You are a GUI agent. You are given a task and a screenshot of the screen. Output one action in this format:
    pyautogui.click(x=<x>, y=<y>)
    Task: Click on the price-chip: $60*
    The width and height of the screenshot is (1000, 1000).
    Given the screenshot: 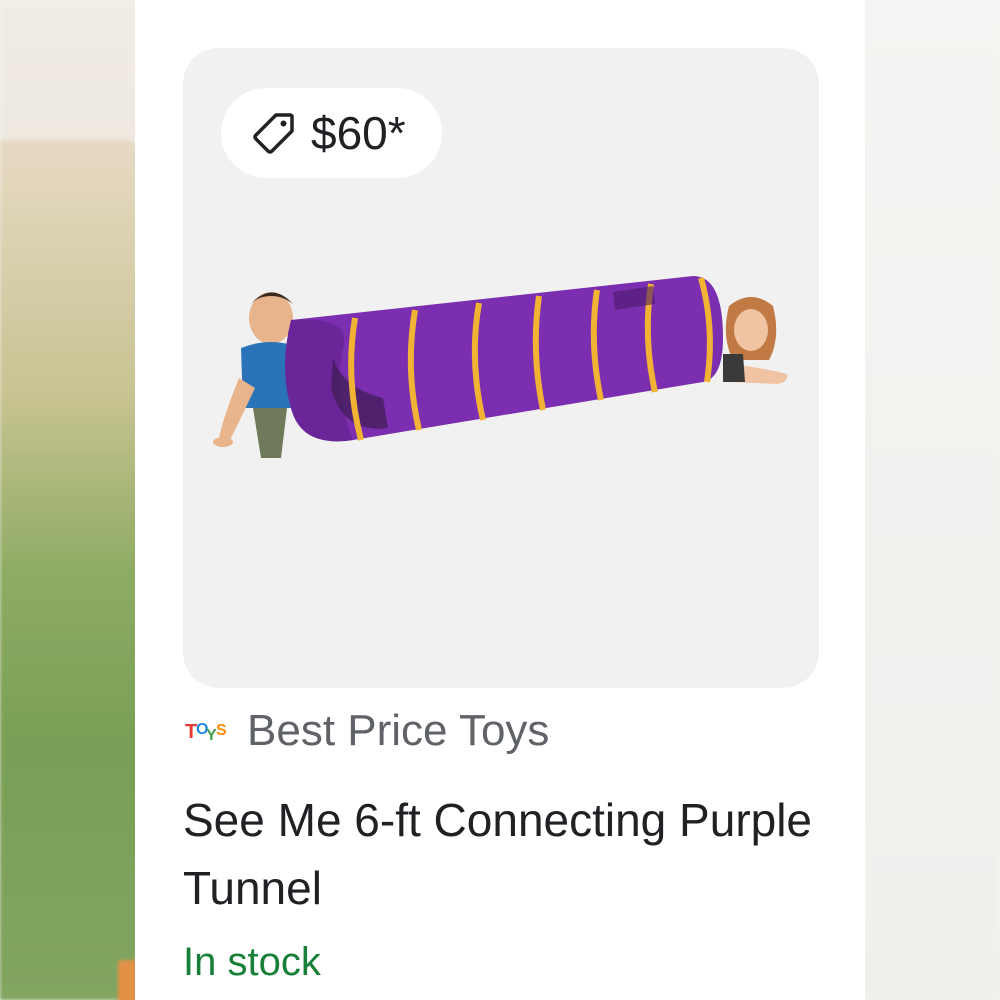 What is the action you would take?
    pyautogui.click(x=331, y=133)
    